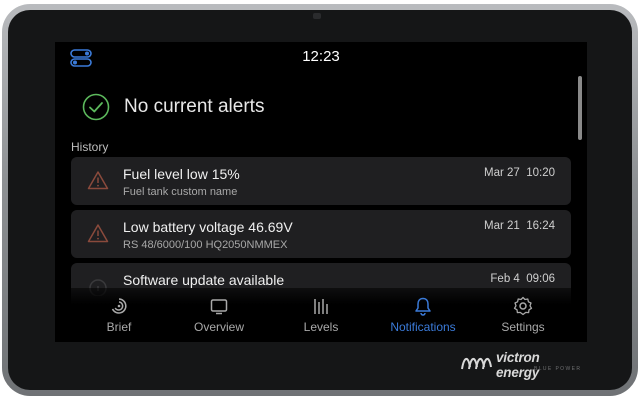 The width and height of the screenshot is (640, 400). What do you see at coordinates (180, 192) in the screenshot?
I see `notification-source: Fuel tank custom name` at bounding box center [180, 192].